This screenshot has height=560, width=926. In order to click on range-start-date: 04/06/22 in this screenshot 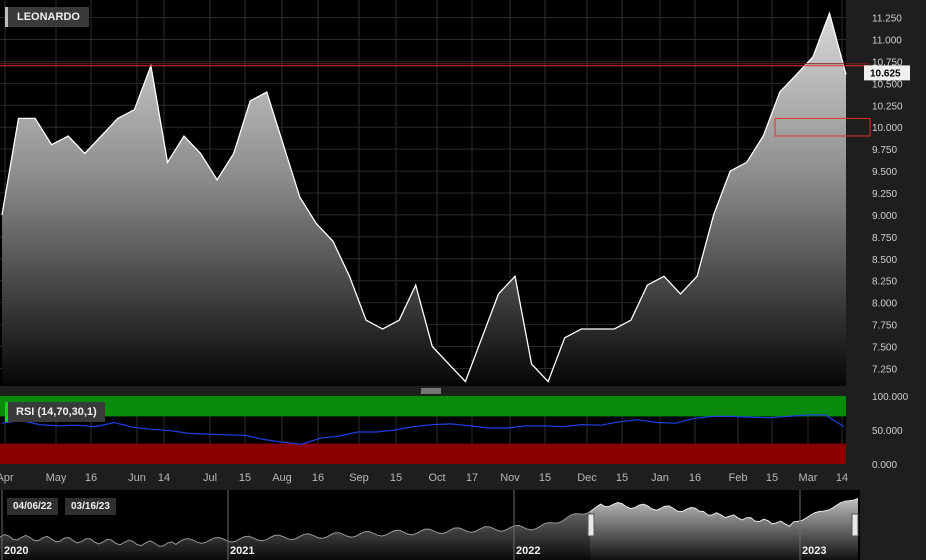, I will do `click(32, 506)`.